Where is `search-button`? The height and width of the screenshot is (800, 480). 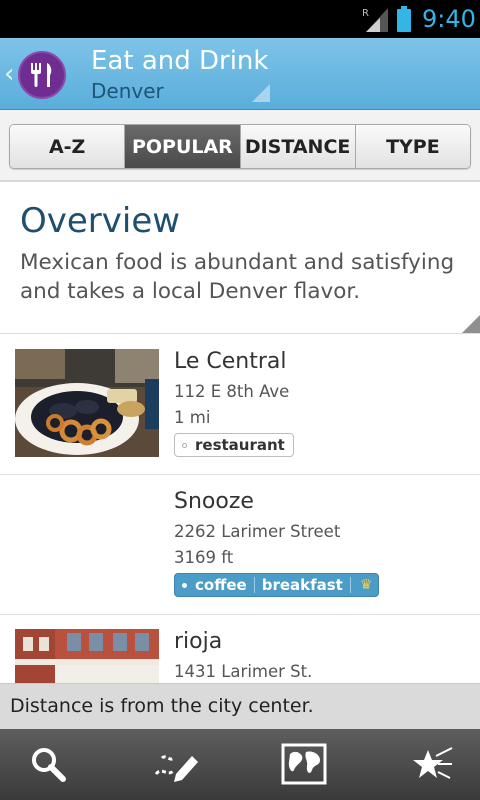
search-button is located at coordinates (48, 764).